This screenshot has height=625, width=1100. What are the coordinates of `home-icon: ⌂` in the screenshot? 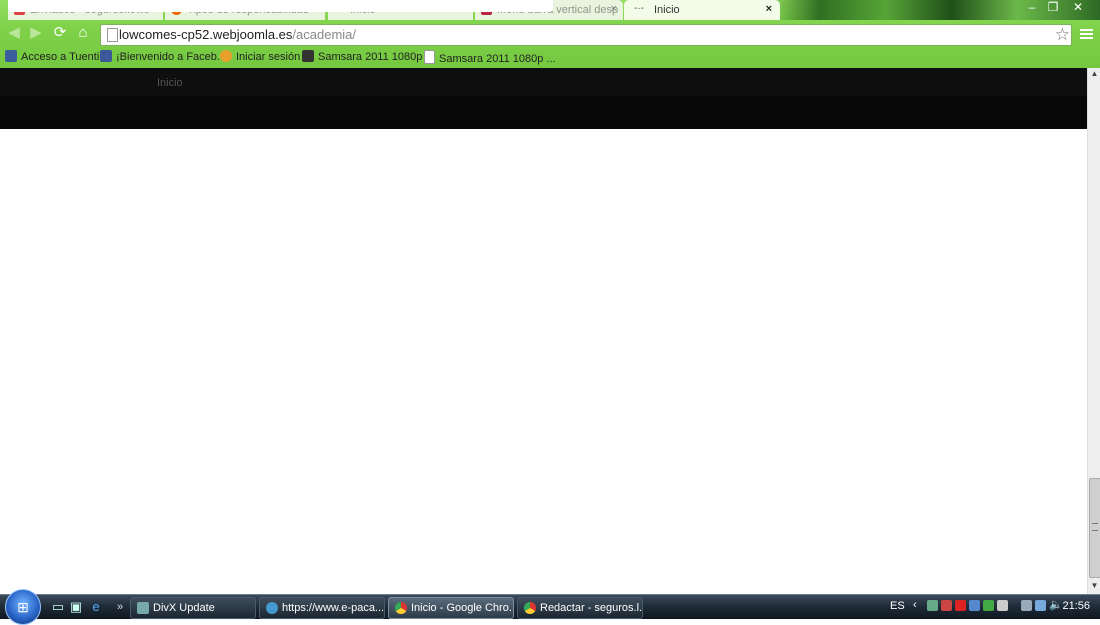 It's located at (83, 33).